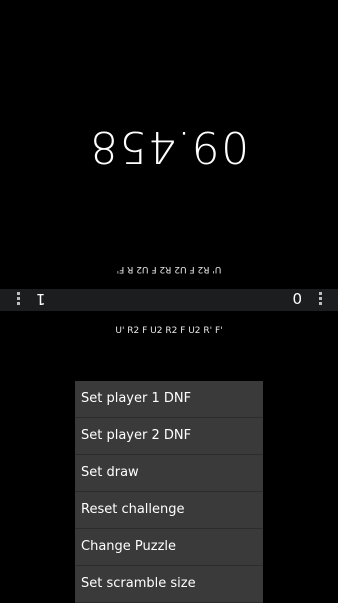 The width and height of the screenshot is (338, 603). What do you see at coordinates (169, 300) in the screenshot?
I see `score-bar: 1 0` at bounding box center [169, 300].